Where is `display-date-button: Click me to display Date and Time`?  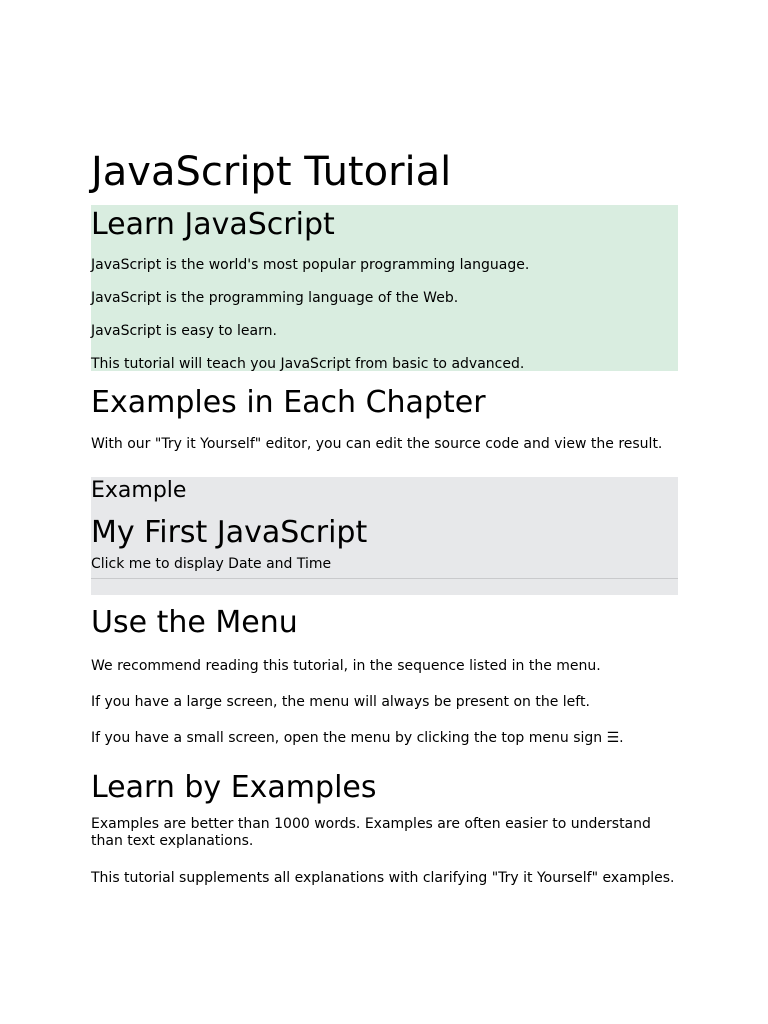
display-date-button: Click me to display Date and Time is located at coordinates (384, 563).